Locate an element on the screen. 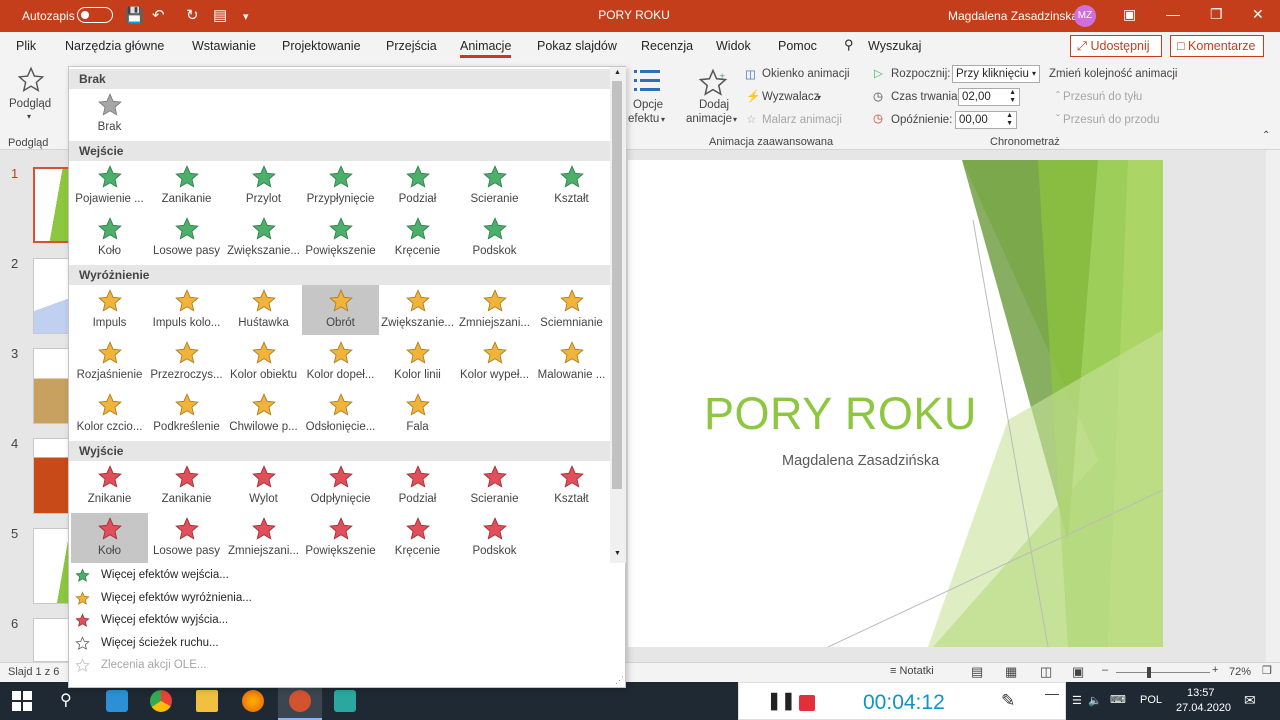 This screenshot has width=1280, height=720. pen-icon: ✎ is located at coordinates (1008, 701).